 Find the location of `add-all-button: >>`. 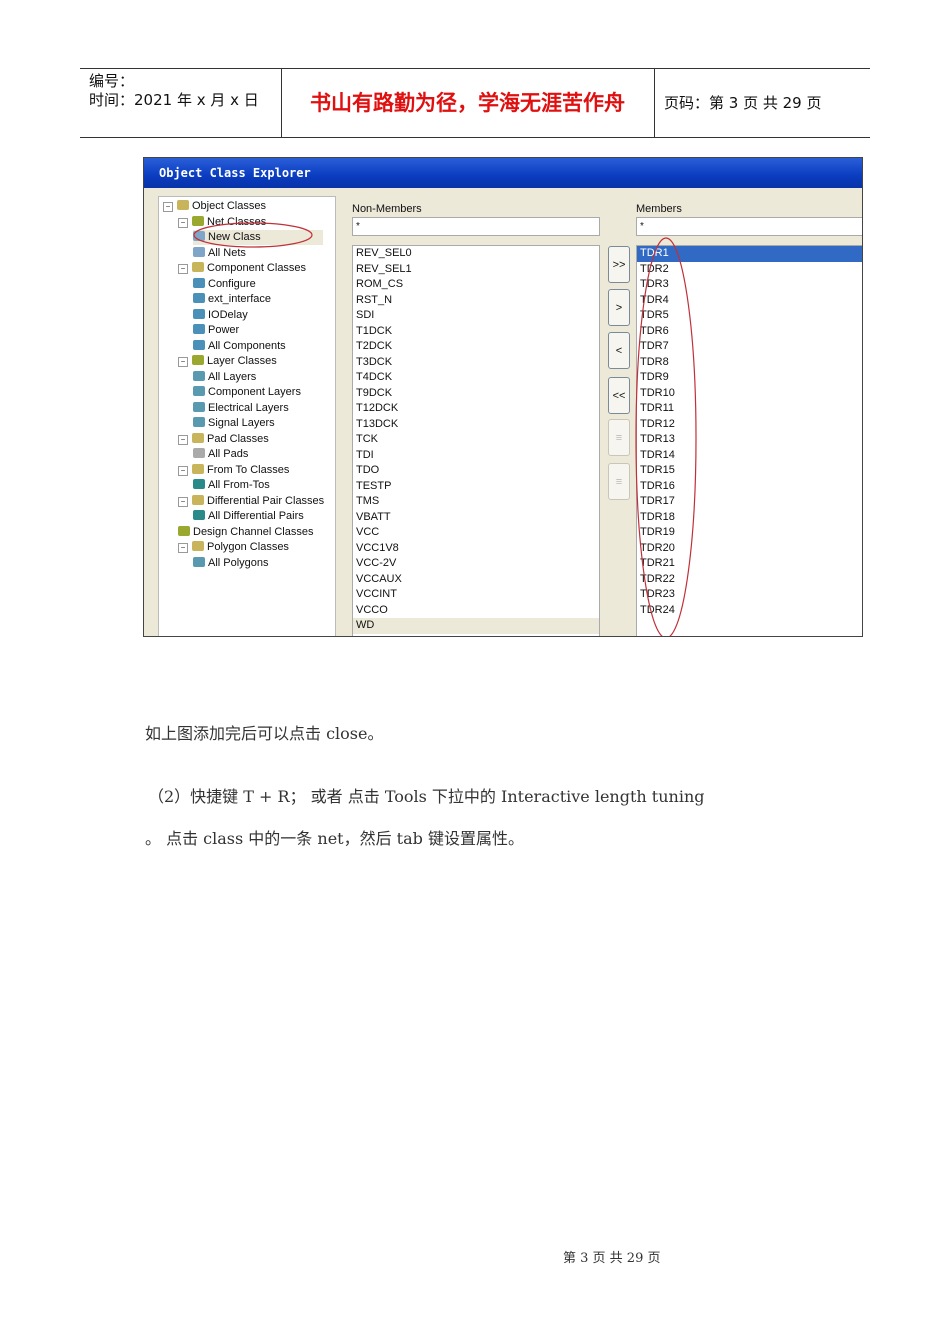

add-all-button: >> is located at coordinates (619, 264).